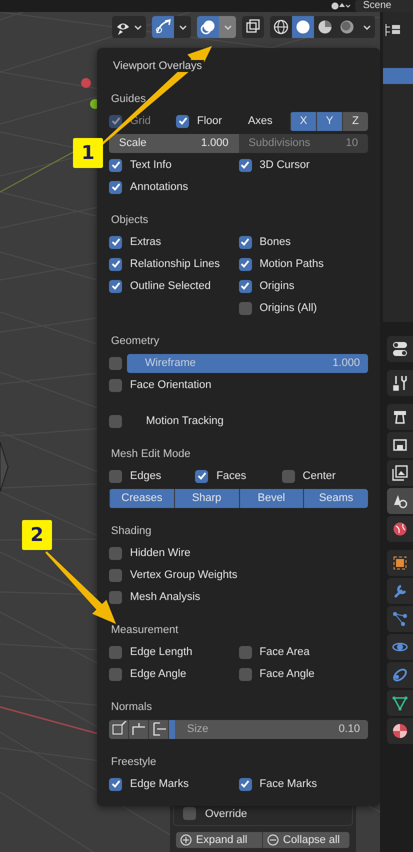 This screenshot has width=413, height=852. Describe the element at coordinates (268, 729) in the screenshot. I see `slider-field: Size 0.10` at that location.